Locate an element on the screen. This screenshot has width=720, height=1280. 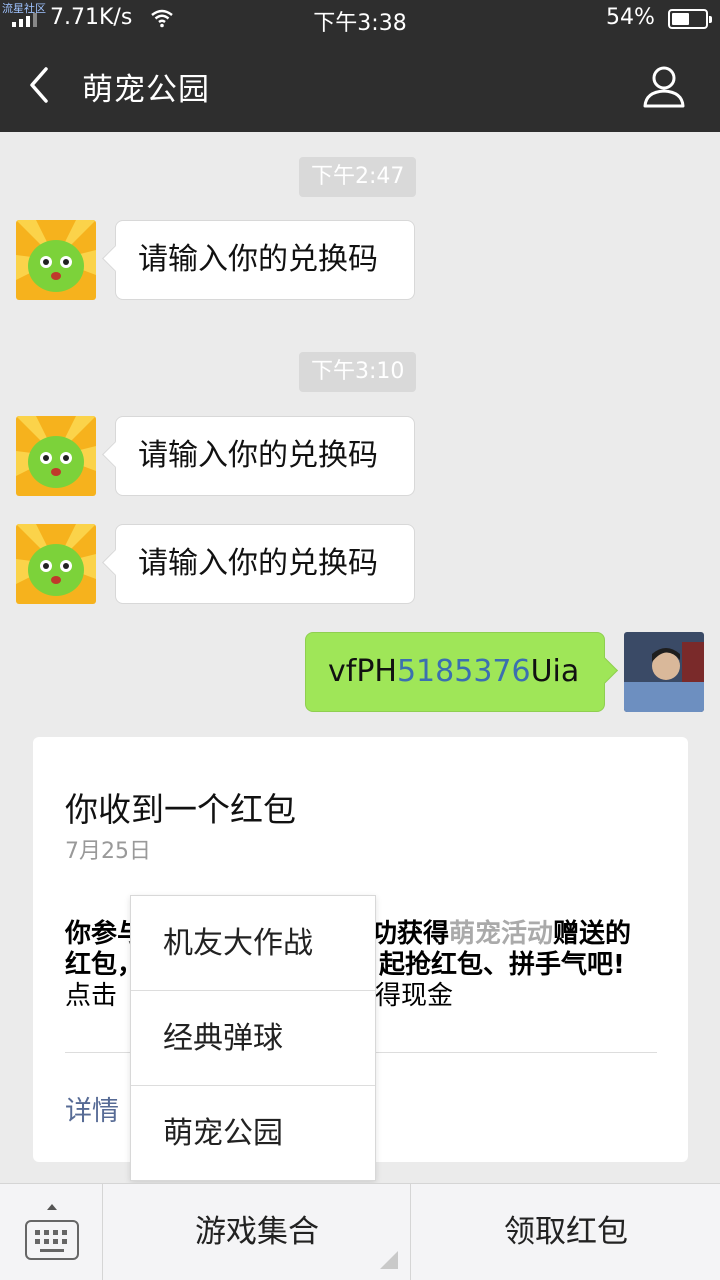
card-body-text: 点击 is located at coordinates (91, 996).